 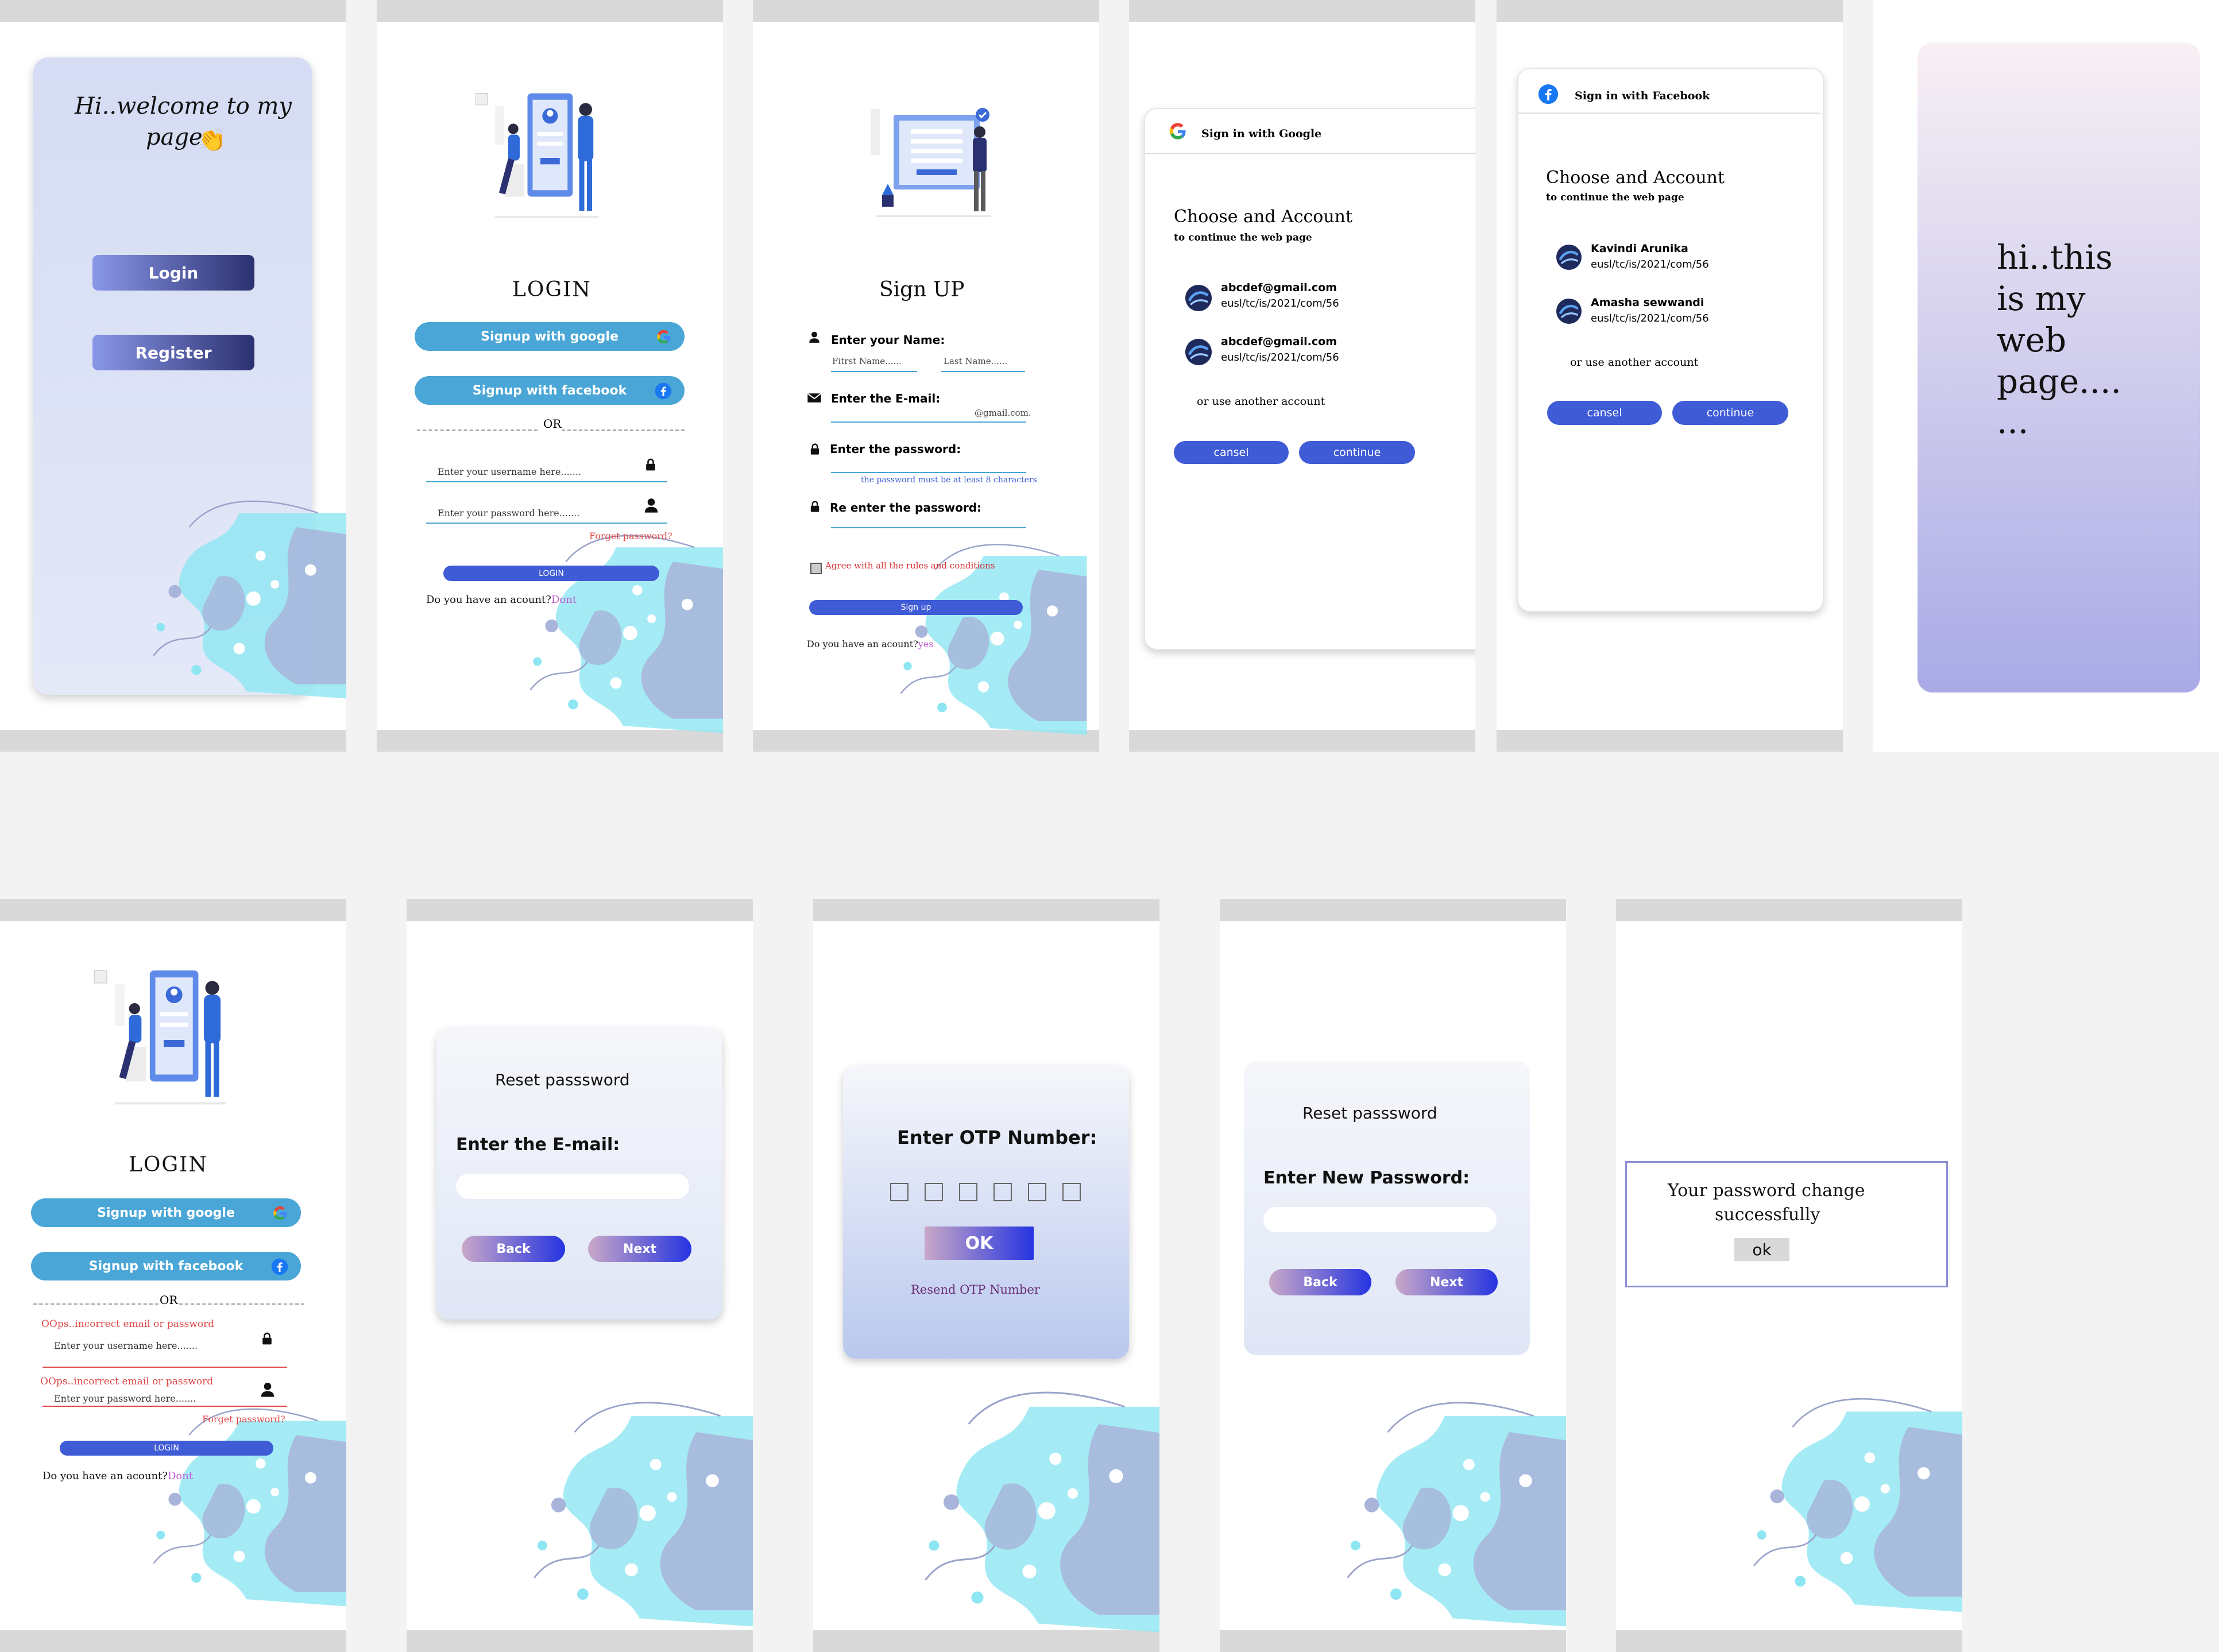 I want to click on yes-link: yes, so click(x=926, y=644).